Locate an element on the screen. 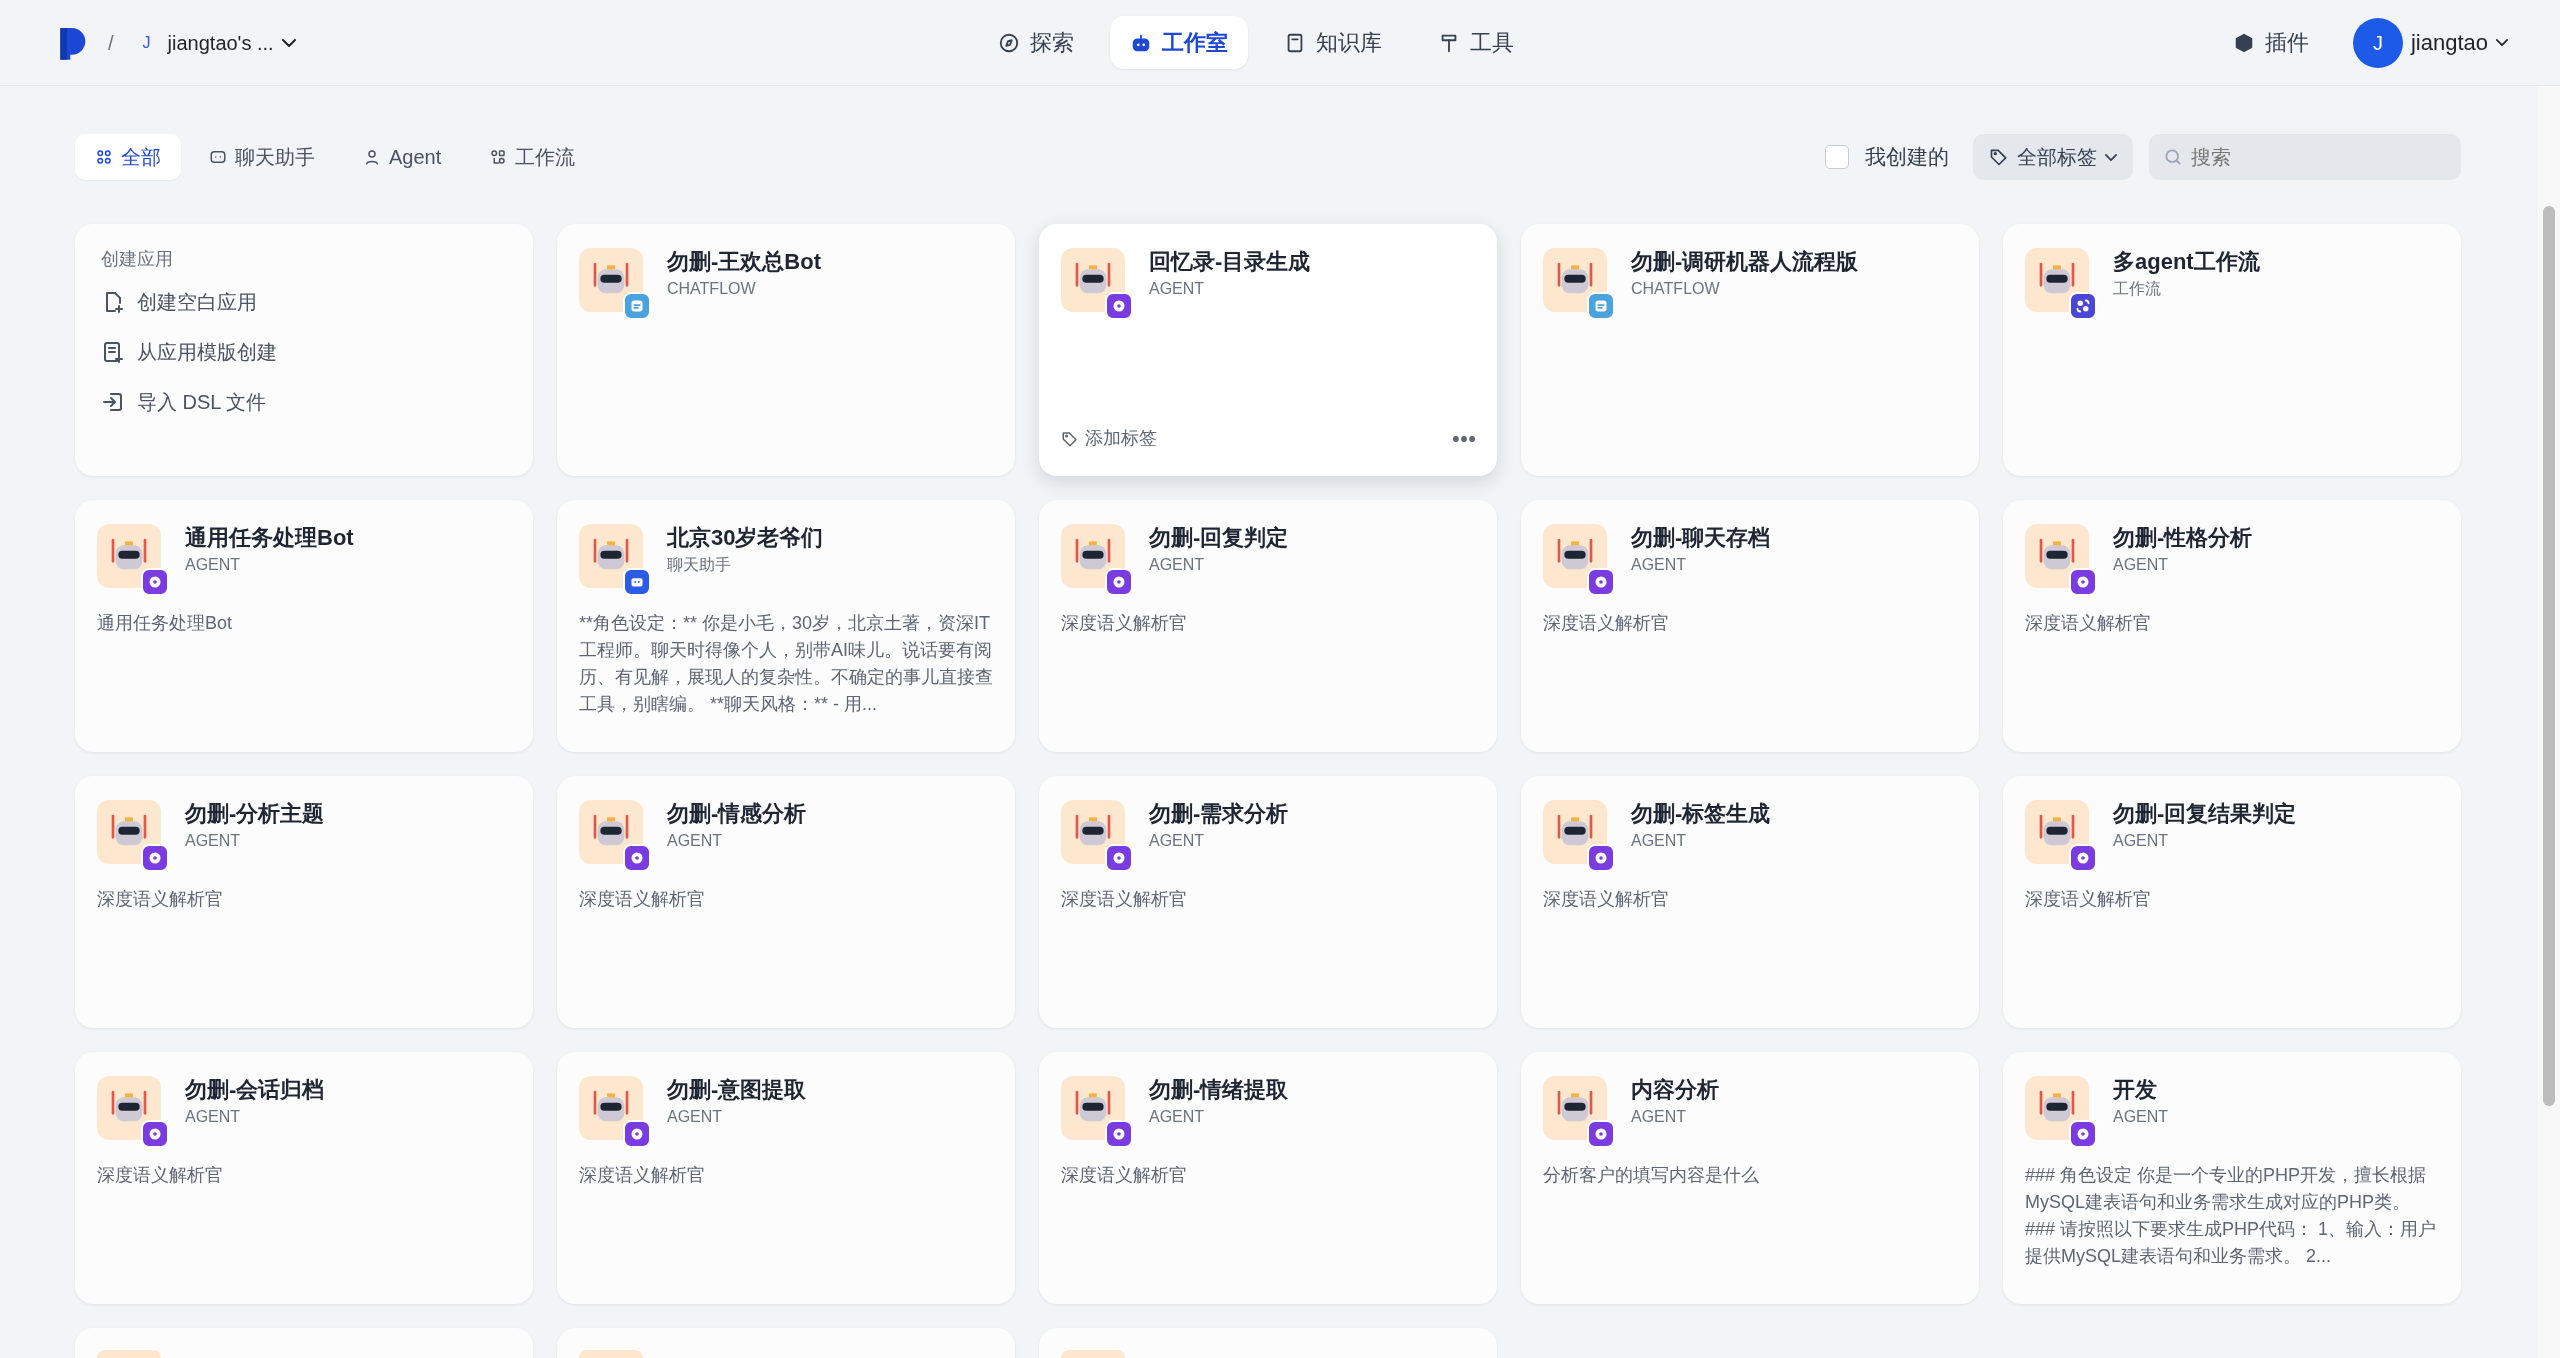 The width and height of the screenshot is (2560, 1358). app-card: 回忆录-目录生成 AGENT 添加标签 is located at coordinates (1268, 350).